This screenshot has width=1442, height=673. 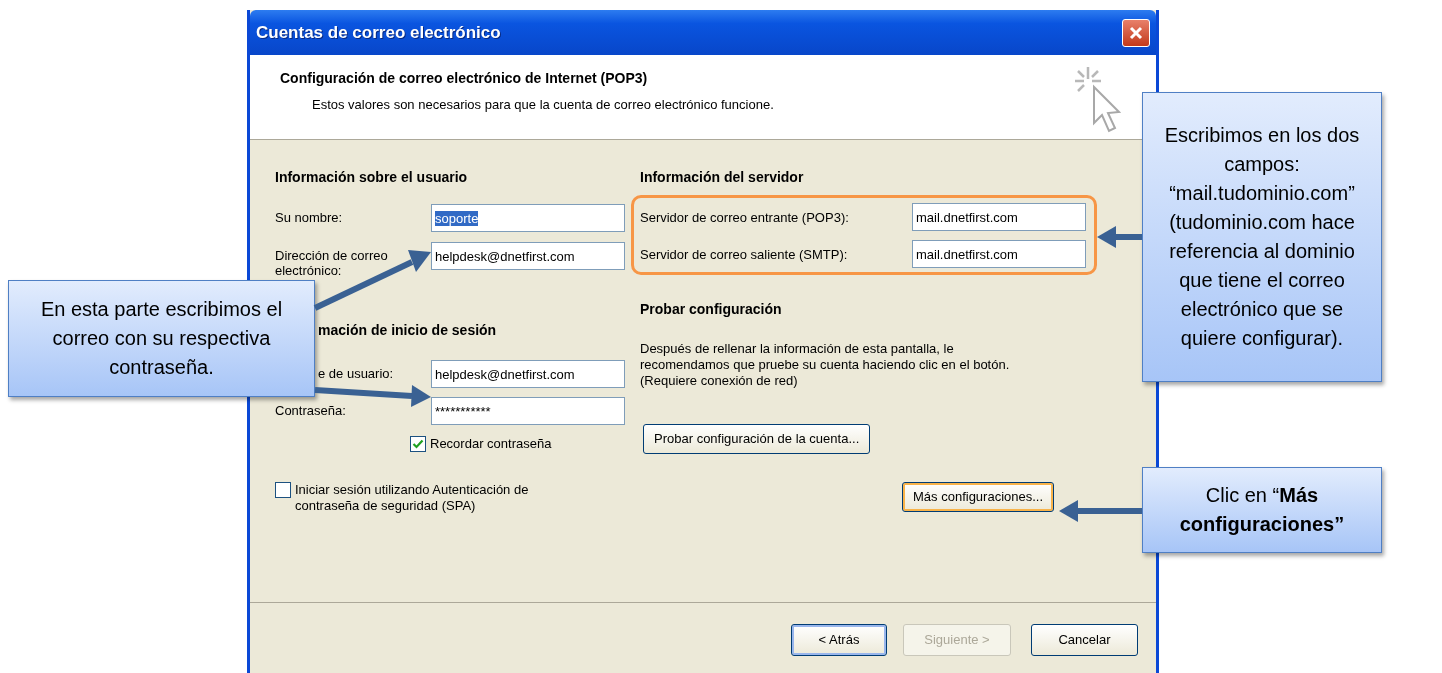 What do you see at coordinates (491, 444) in the screenshot?
I see `checkbox-label: Recordar contraseña` at bounding box center [491, 444].